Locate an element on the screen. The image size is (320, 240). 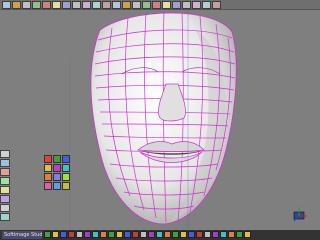
tool-1-icon is located at coordinates (5, 154).